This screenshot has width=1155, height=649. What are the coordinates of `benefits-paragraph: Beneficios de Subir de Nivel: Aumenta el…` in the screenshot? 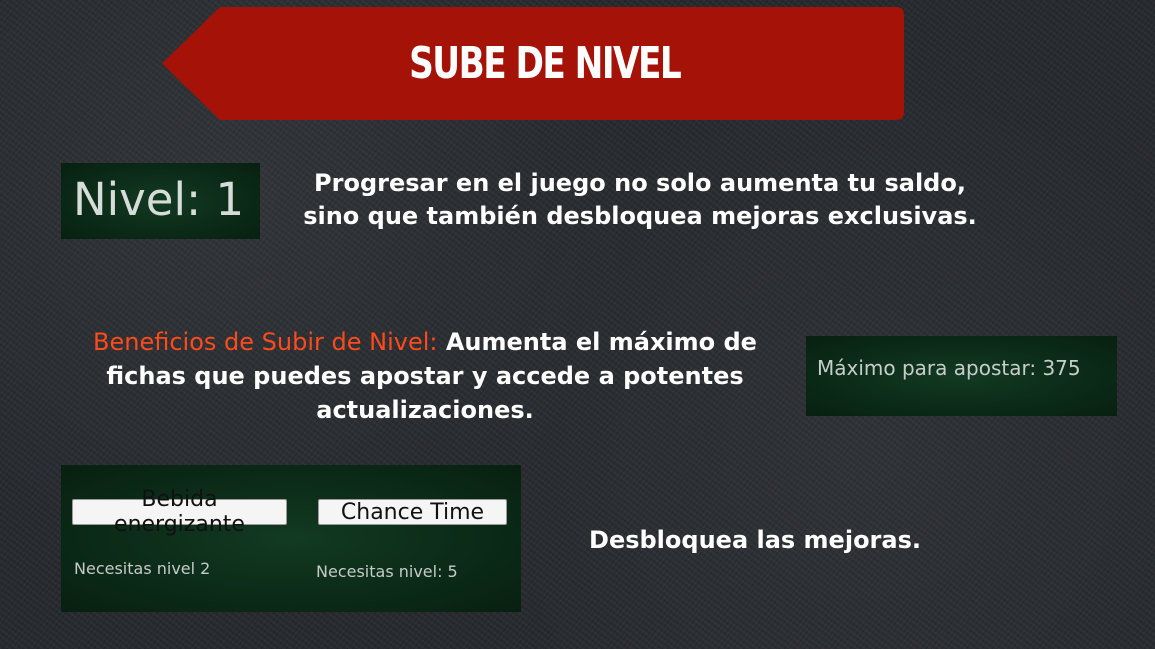 It's located at (425, 376).